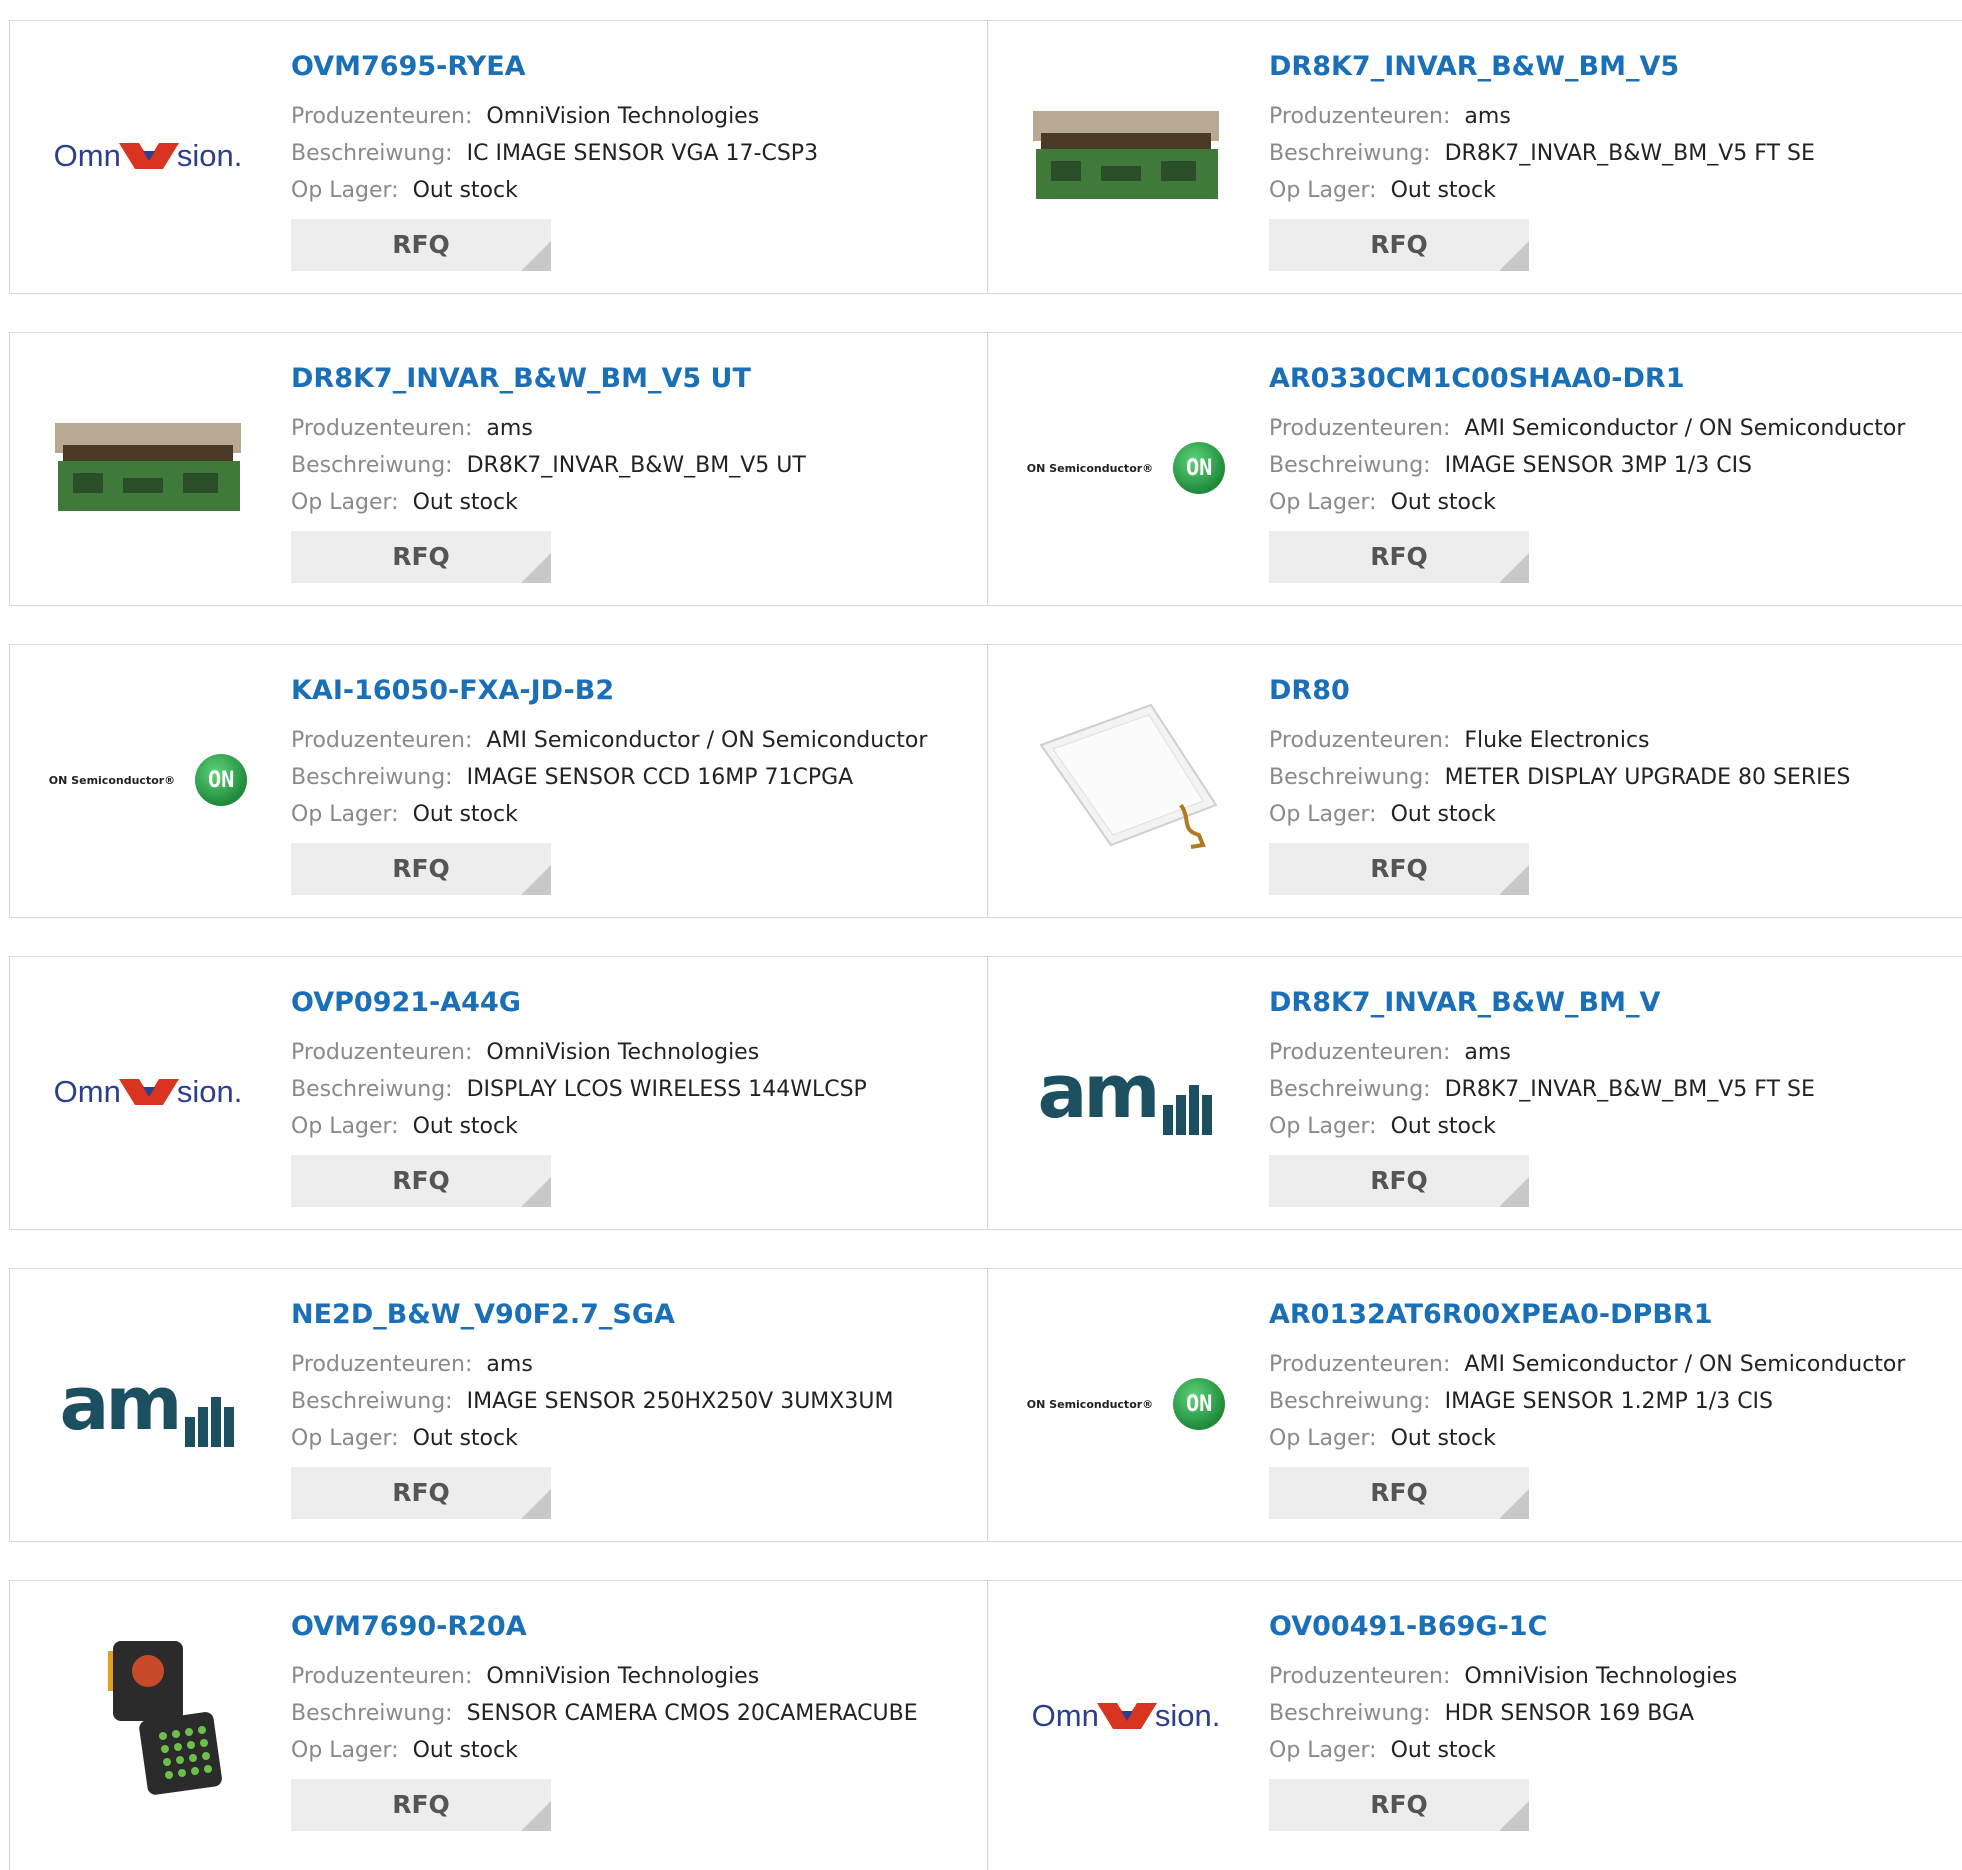 The image size is (1962, 1870). Describe the element at coordinates (499, 157) in the screenshot. I see `product-card: Omn sion. OVM7695-RYEA Produzenteuren` at that location.